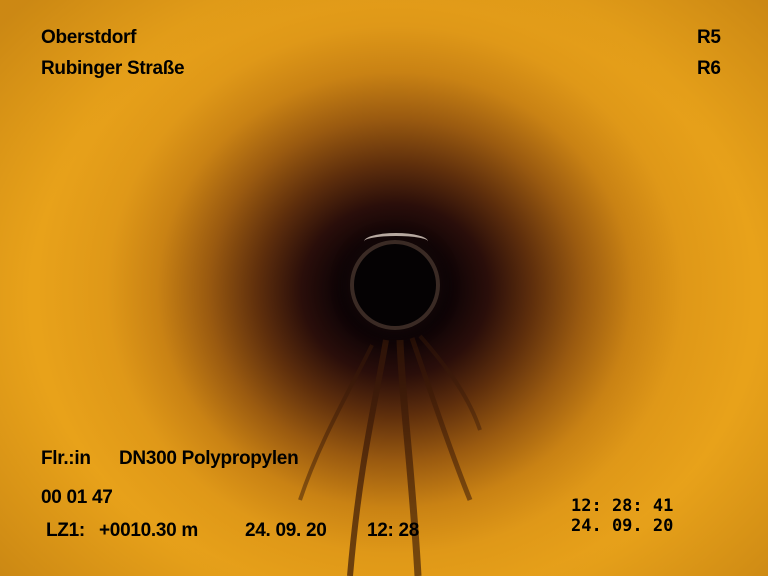 The image size is (768, 576). I want to click on counter-label: LZ1:, so click(65, 530).